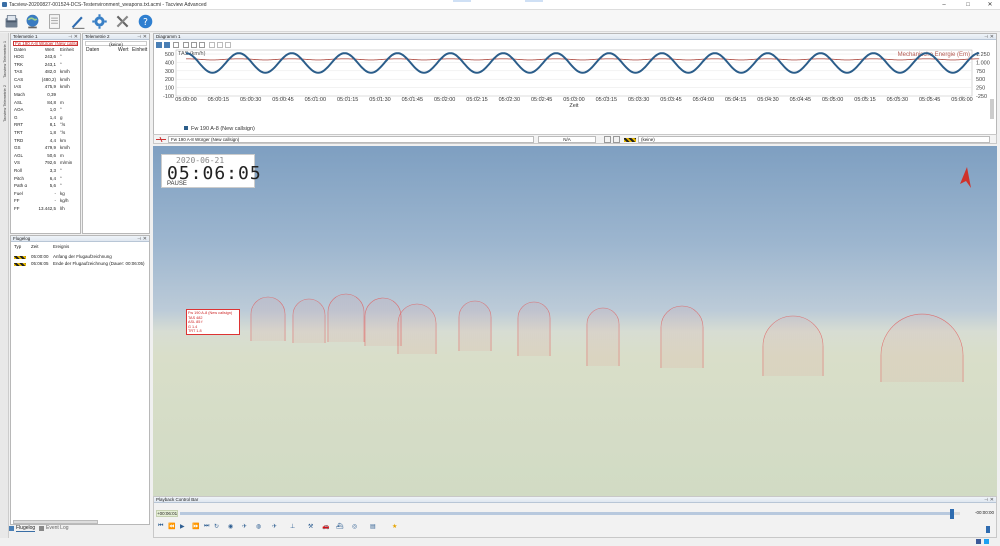 The width and height of the screenshot is (1000, 546). I want to click on row-value: 0,39, so click(51, 94).